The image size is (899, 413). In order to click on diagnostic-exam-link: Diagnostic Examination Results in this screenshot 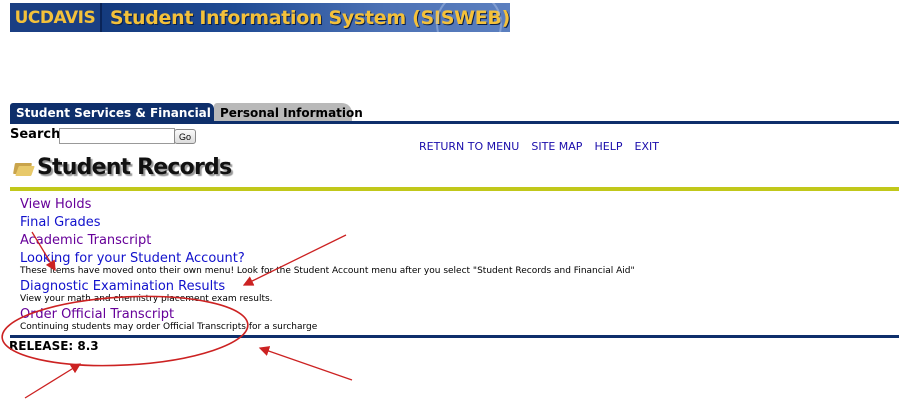, I will do `click(450, 286)`.